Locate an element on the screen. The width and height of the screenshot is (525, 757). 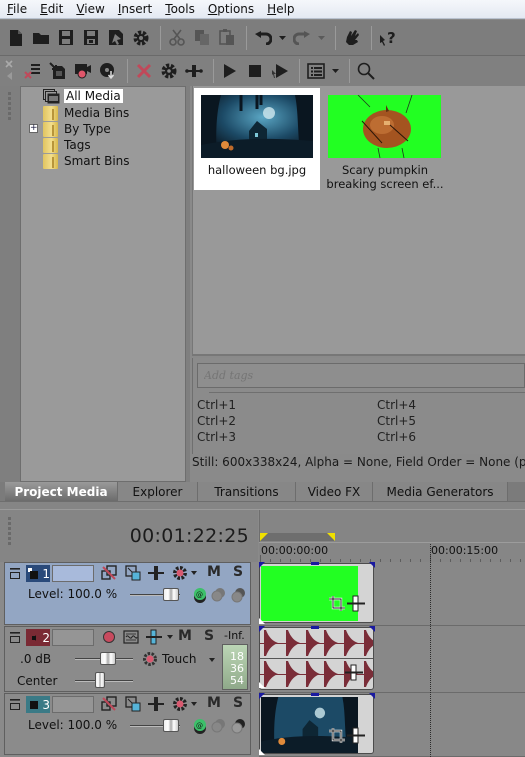
volume-slider-knob is located at coordinates (108, 658).